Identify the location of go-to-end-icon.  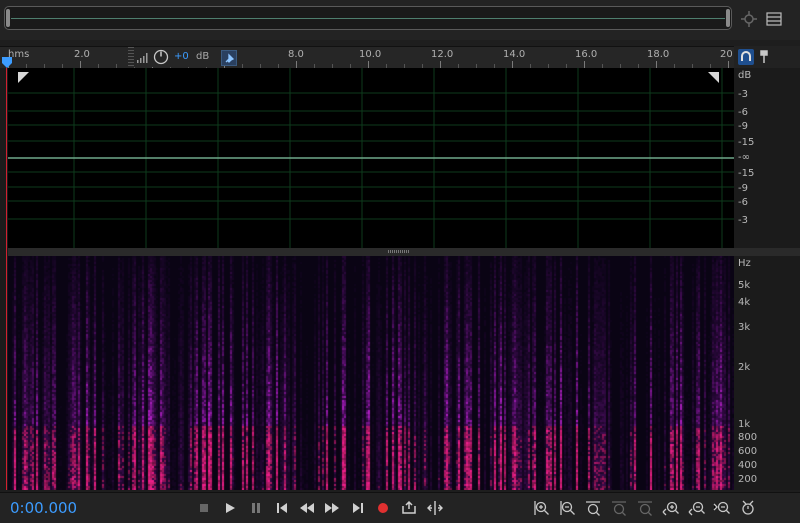
(358, 508).